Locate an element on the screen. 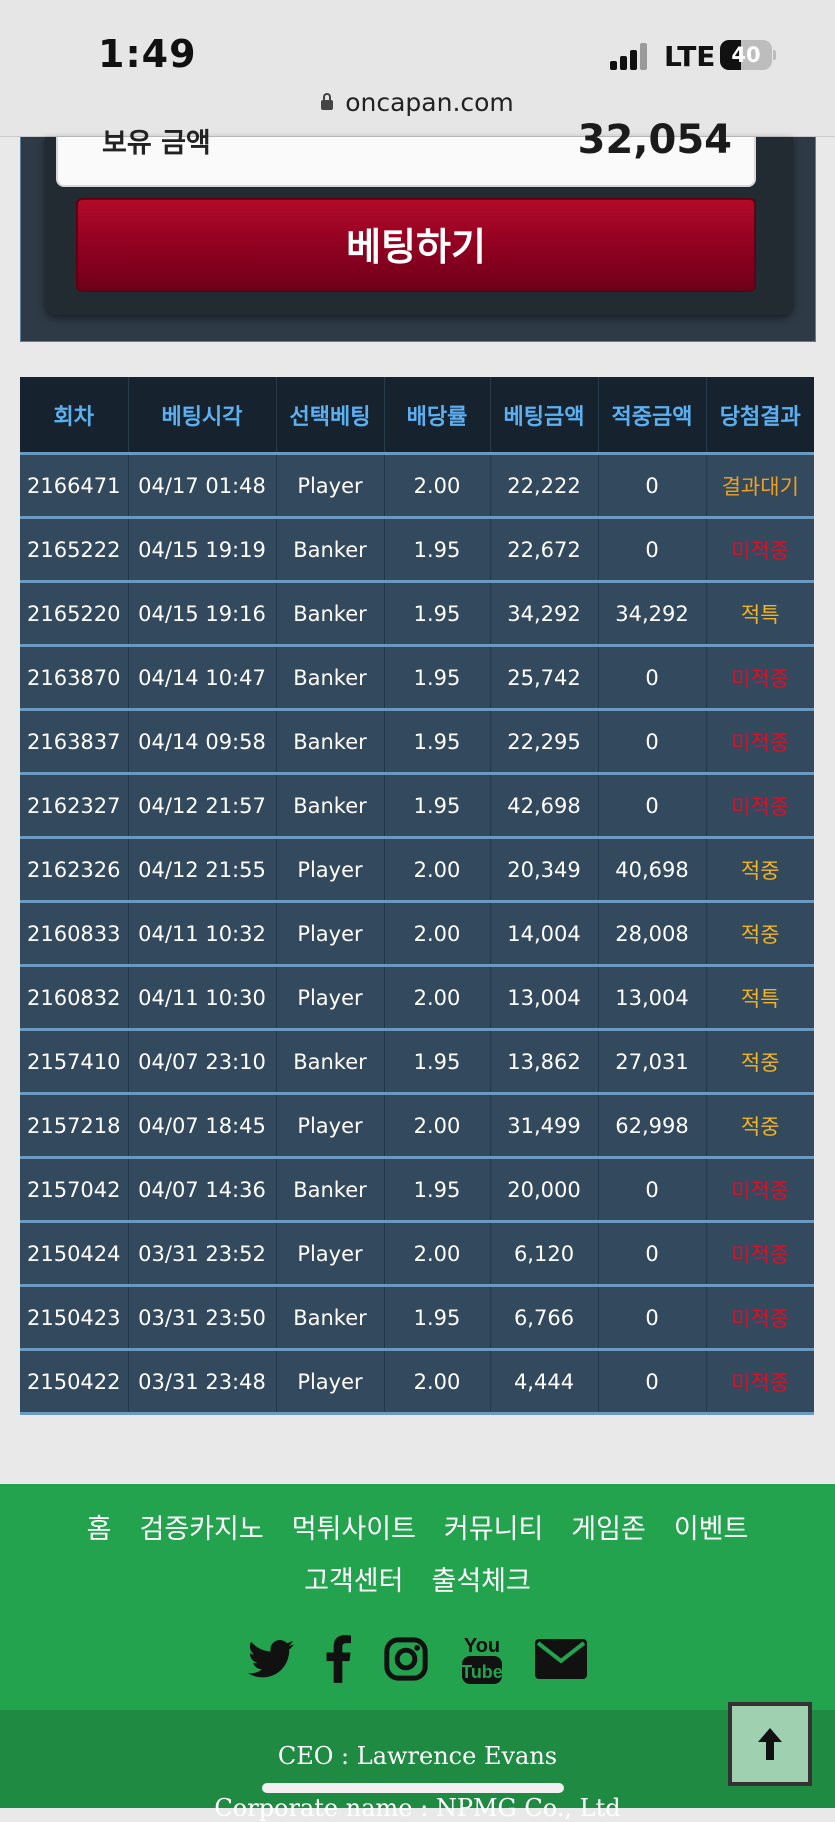  place-bet-button: 베팅하기 is located at coordinates (416, 245).